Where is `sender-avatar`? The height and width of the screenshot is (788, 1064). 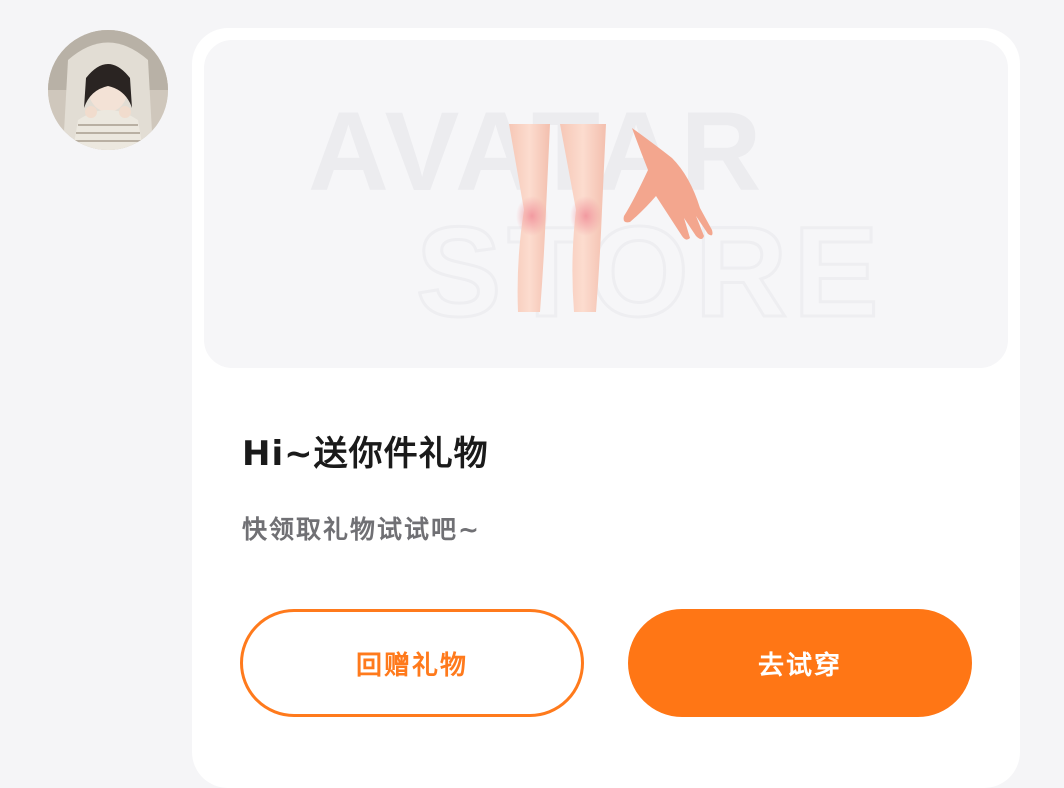
sender-avatar is located at coordinates (108, 90).